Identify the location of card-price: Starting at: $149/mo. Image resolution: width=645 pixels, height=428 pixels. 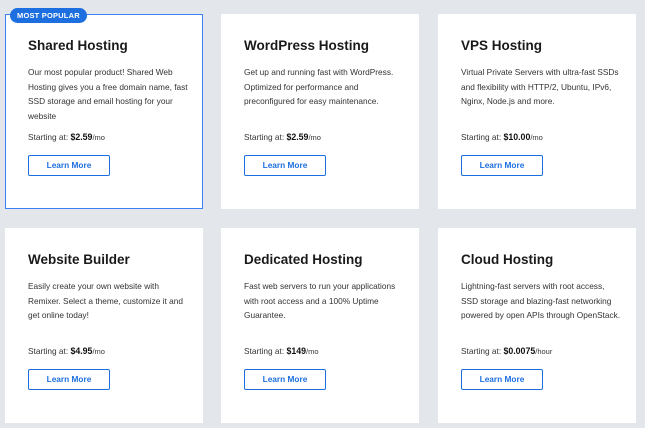
(281, 351).